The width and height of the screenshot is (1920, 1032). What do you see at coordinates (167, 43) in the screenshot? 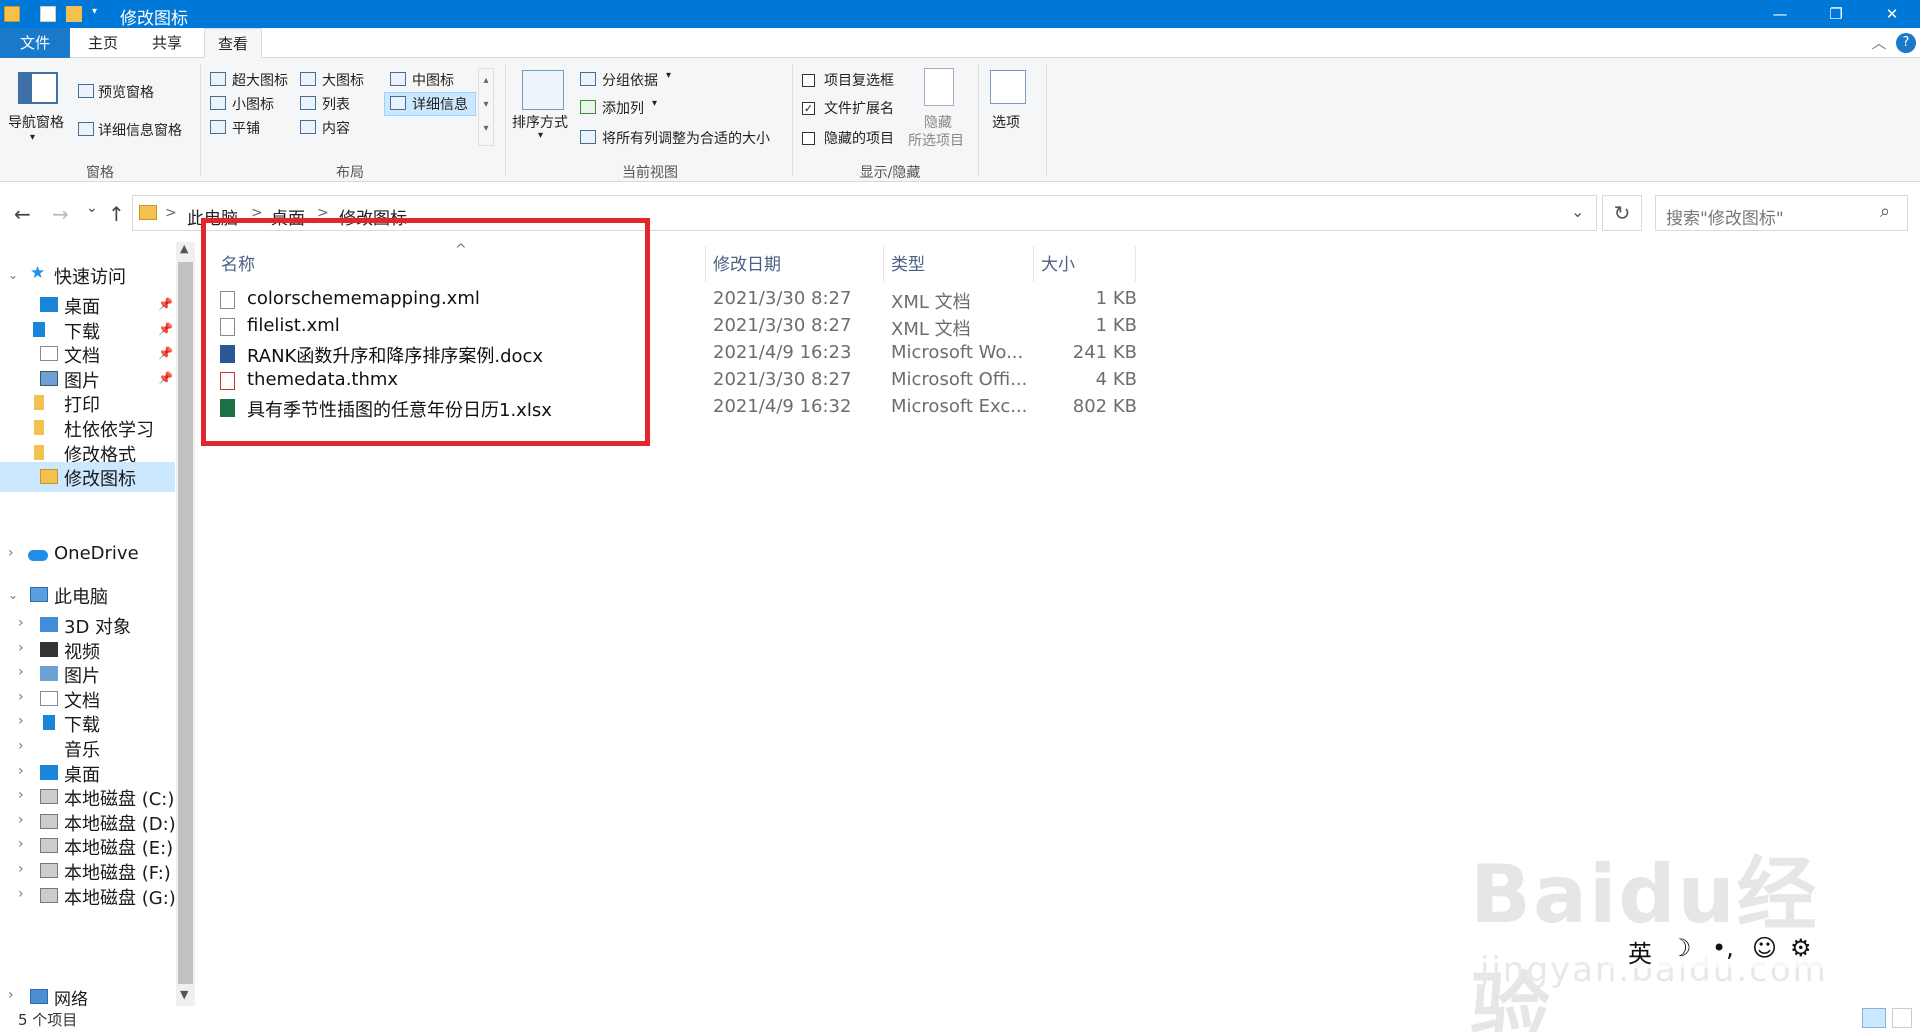
I see `tab-share: 共享` at bounding box center [167, 43].